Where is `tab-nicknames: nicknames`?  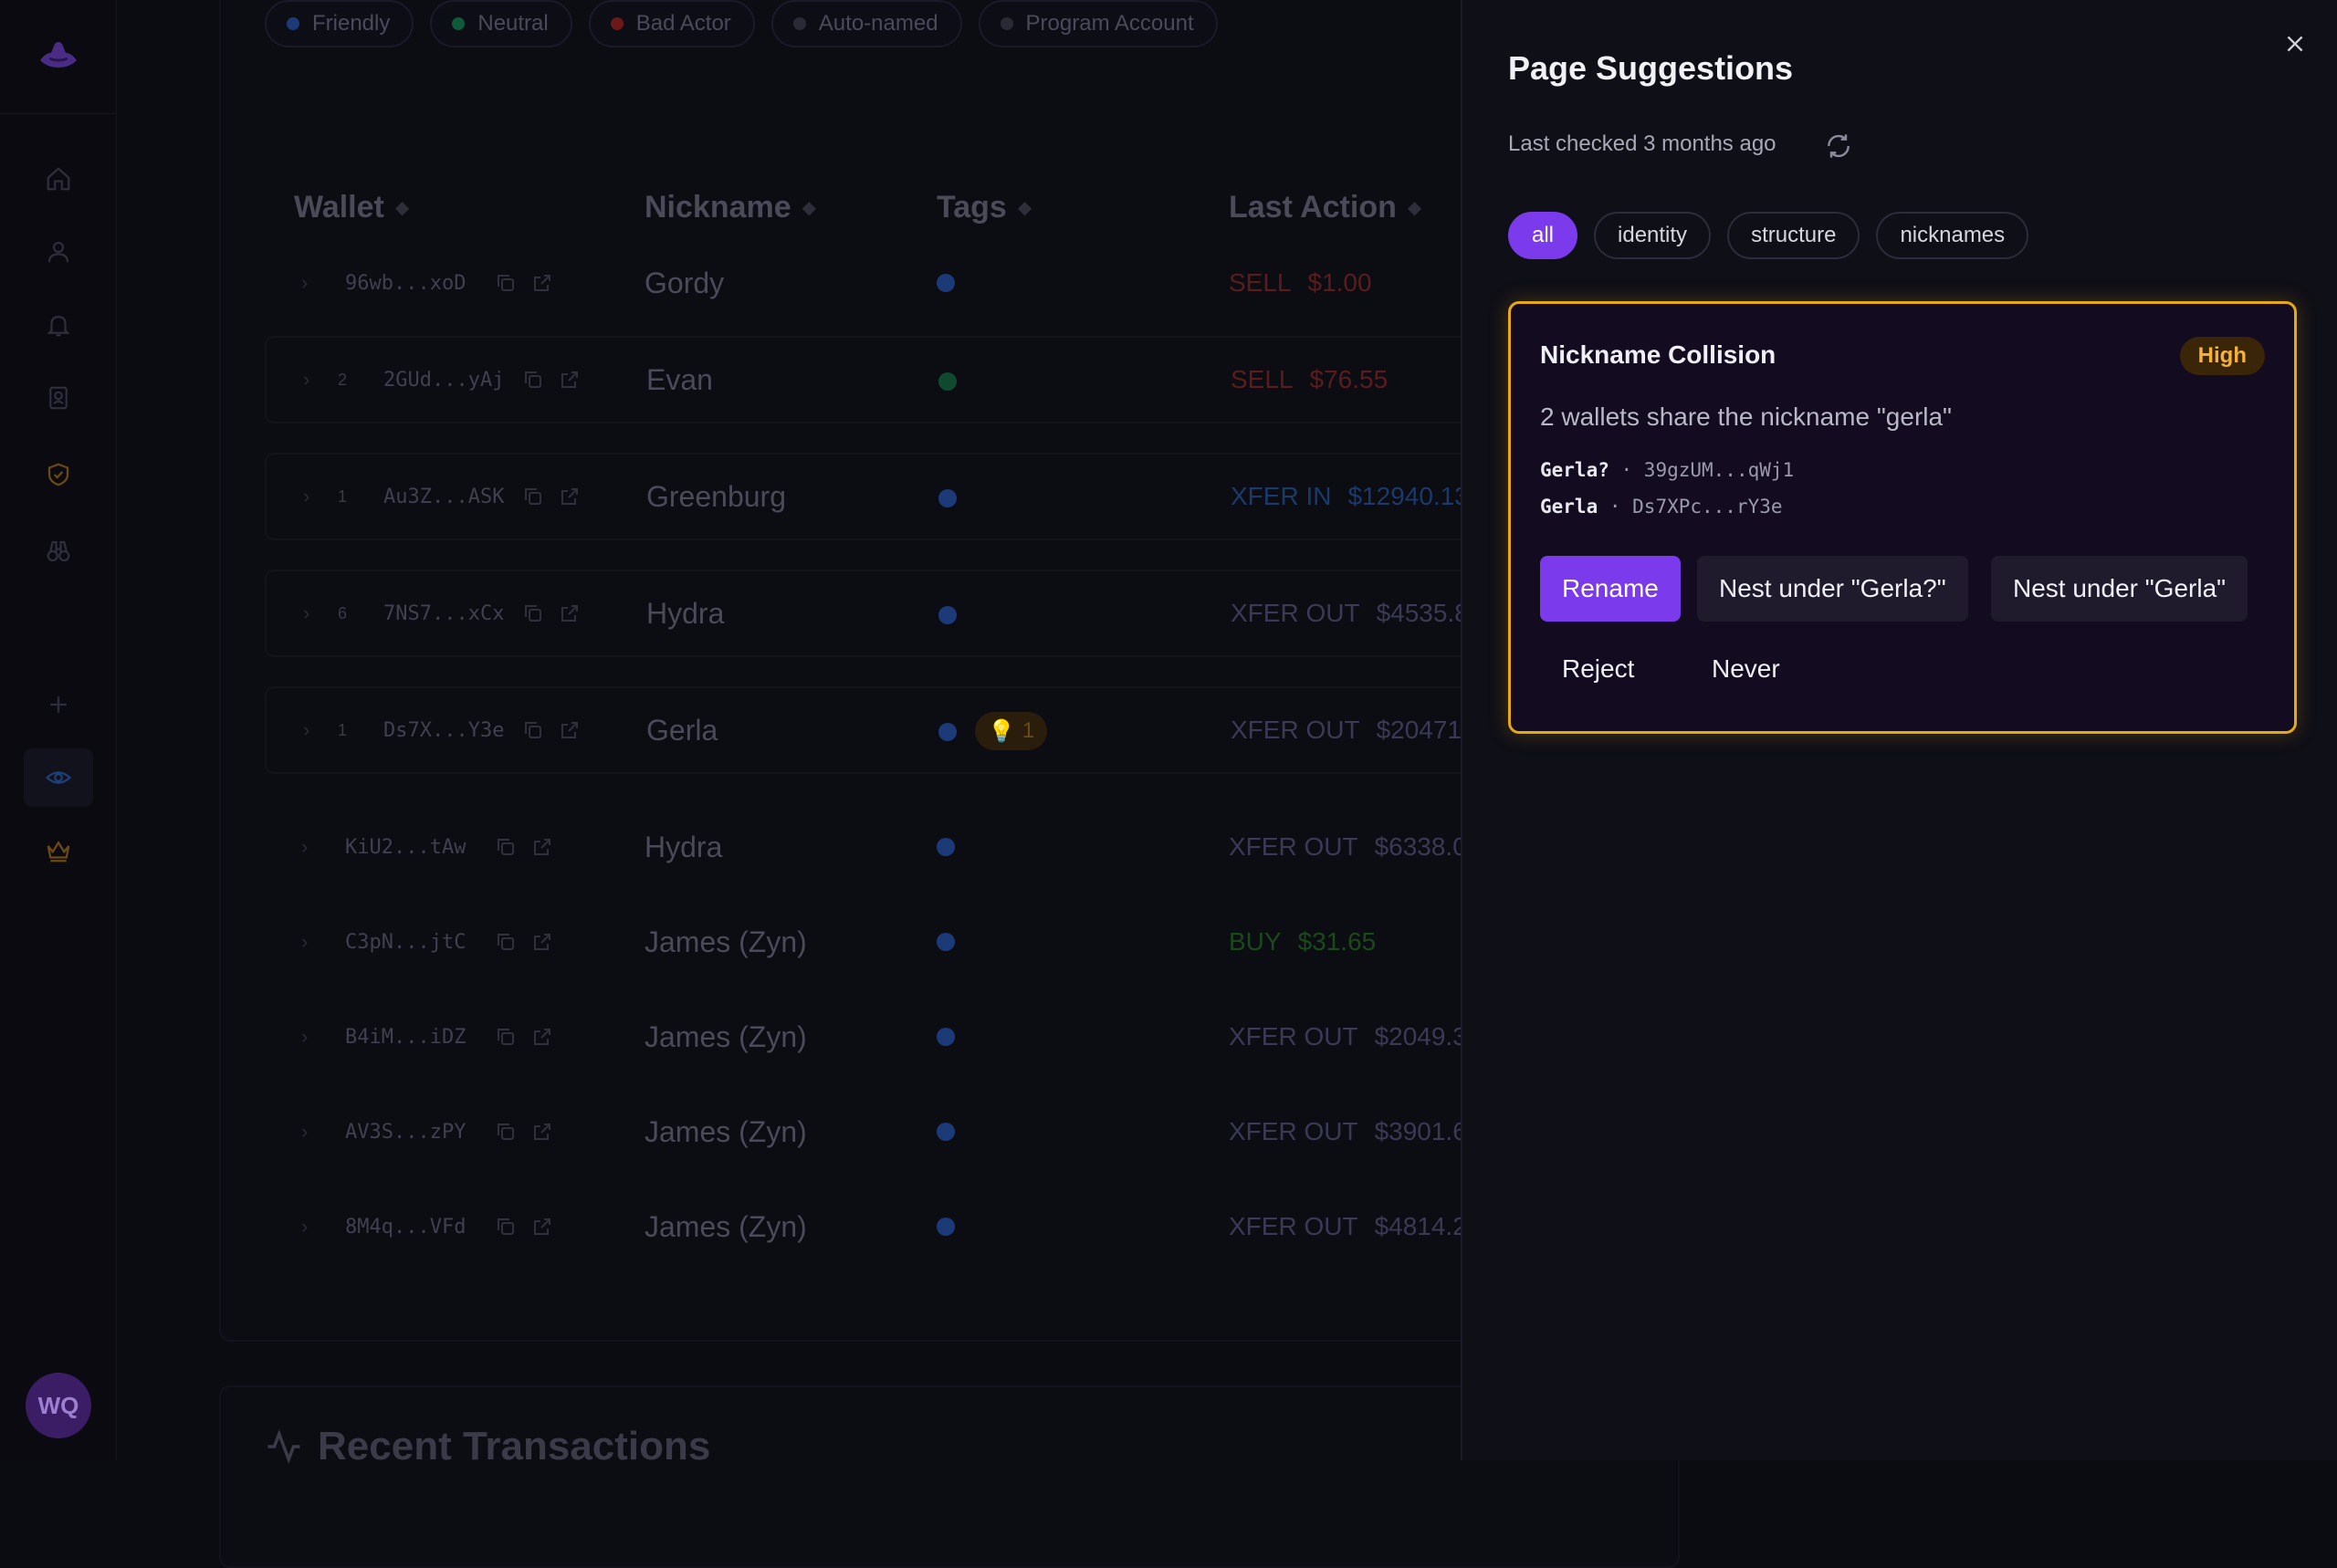 tab-nicknames: nicknames is located at coordinates (1952, 236).